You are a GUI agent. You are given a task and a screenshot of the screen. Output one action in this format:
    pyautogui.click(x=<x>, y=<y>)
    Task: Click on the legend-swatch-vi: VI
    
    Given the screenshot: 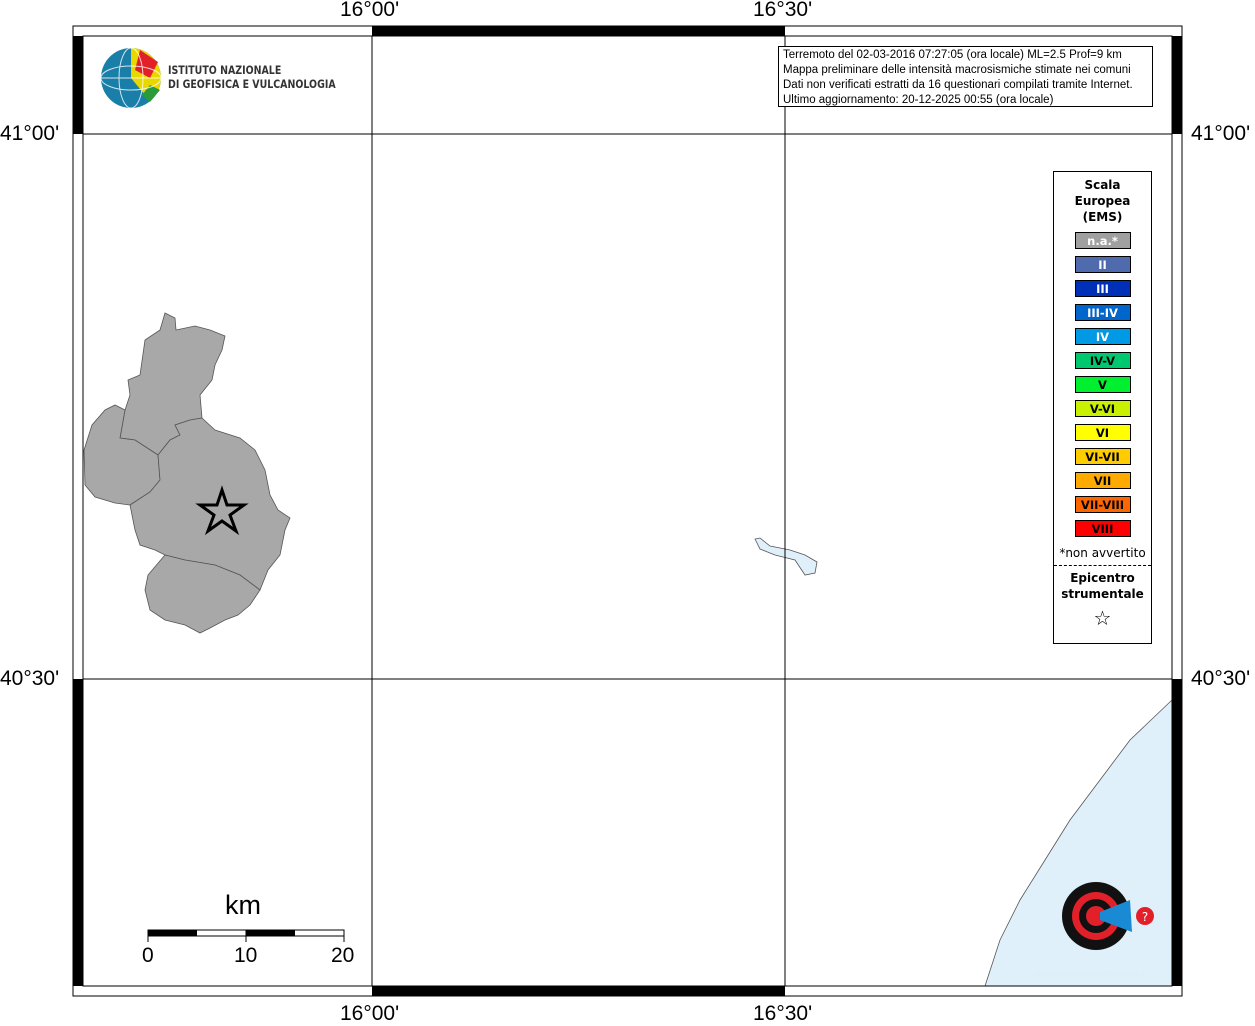 What is the action you would take?
    pyautogui.click(x=1102, y=432)
    